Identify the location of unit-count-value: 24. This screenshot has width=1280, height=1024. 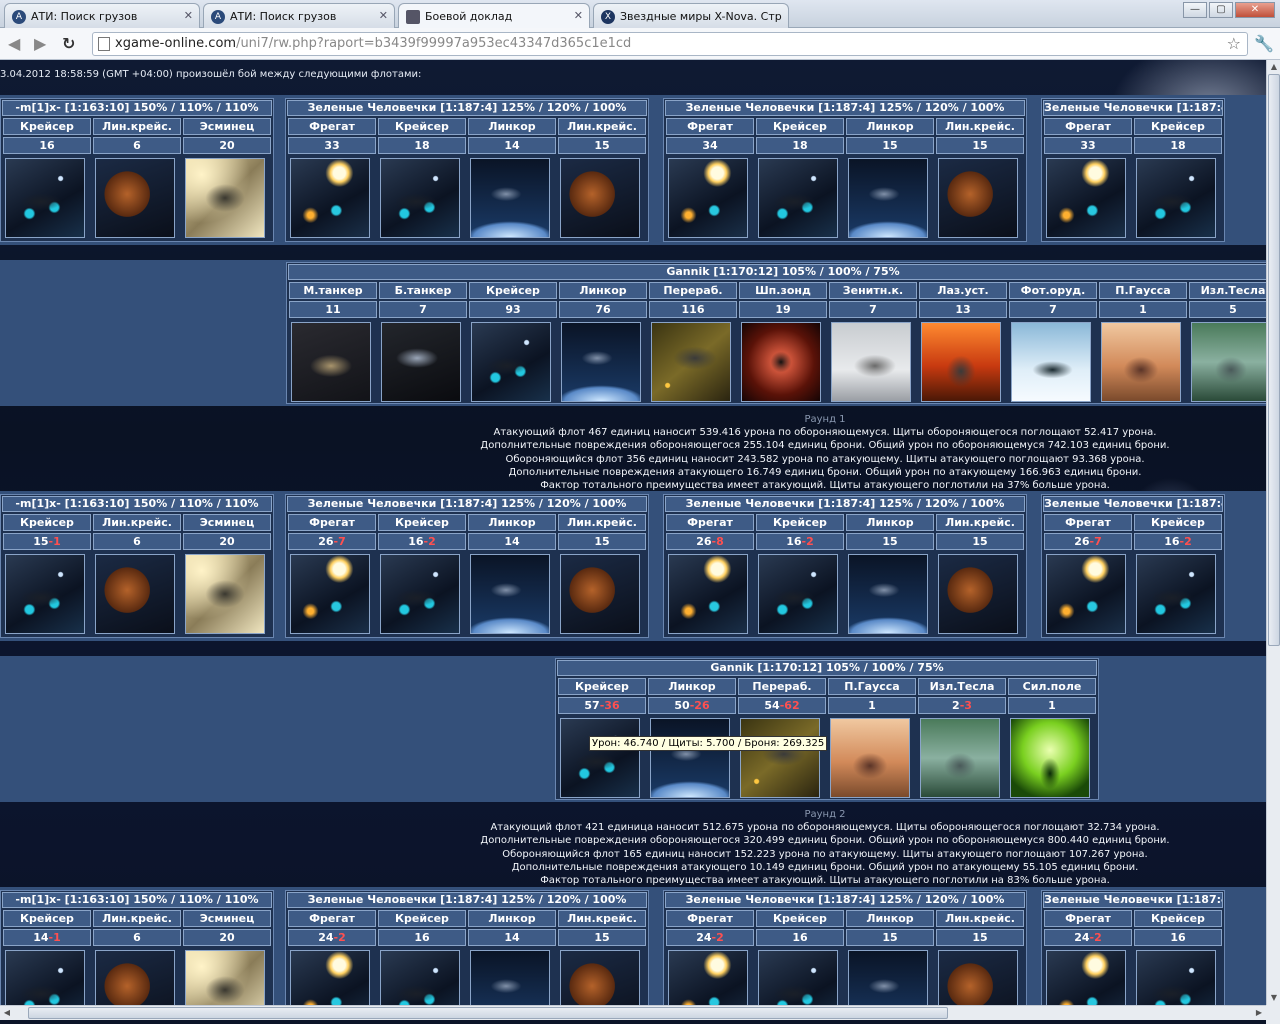
(1082, 937).